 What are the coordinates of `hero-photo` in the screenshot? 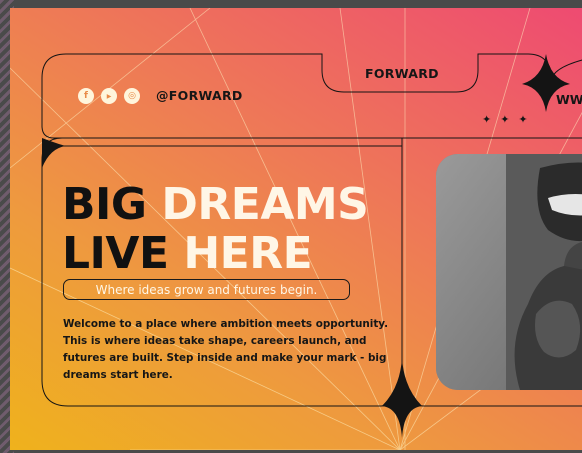 It's located at (509, 272).